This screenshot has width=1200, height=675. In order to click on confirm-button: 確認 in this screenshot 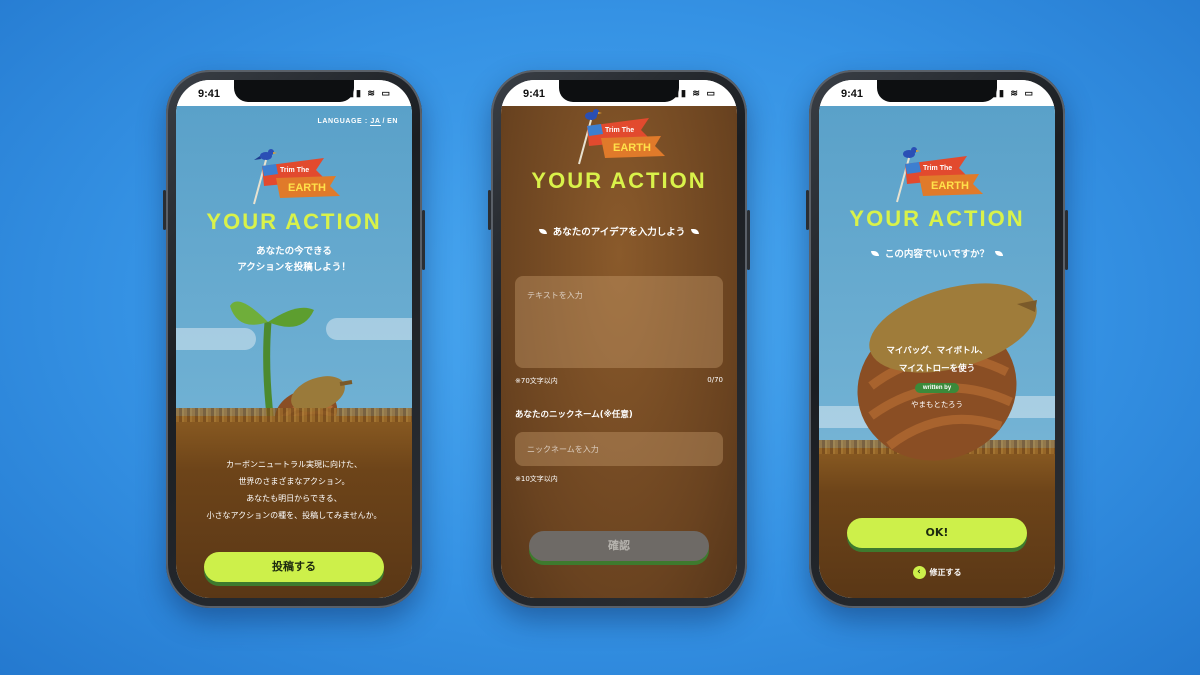, I will do `click(619, 546)`.